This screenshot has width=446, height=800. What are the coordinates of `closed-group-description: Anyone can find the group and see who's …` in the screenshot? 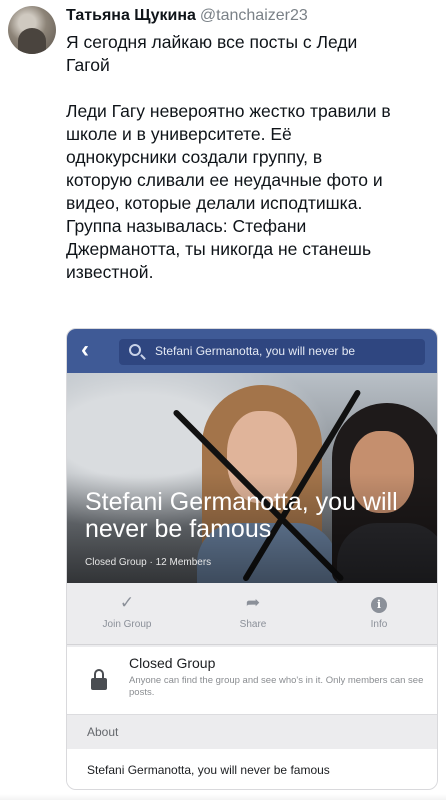 It's located at (276, 686).